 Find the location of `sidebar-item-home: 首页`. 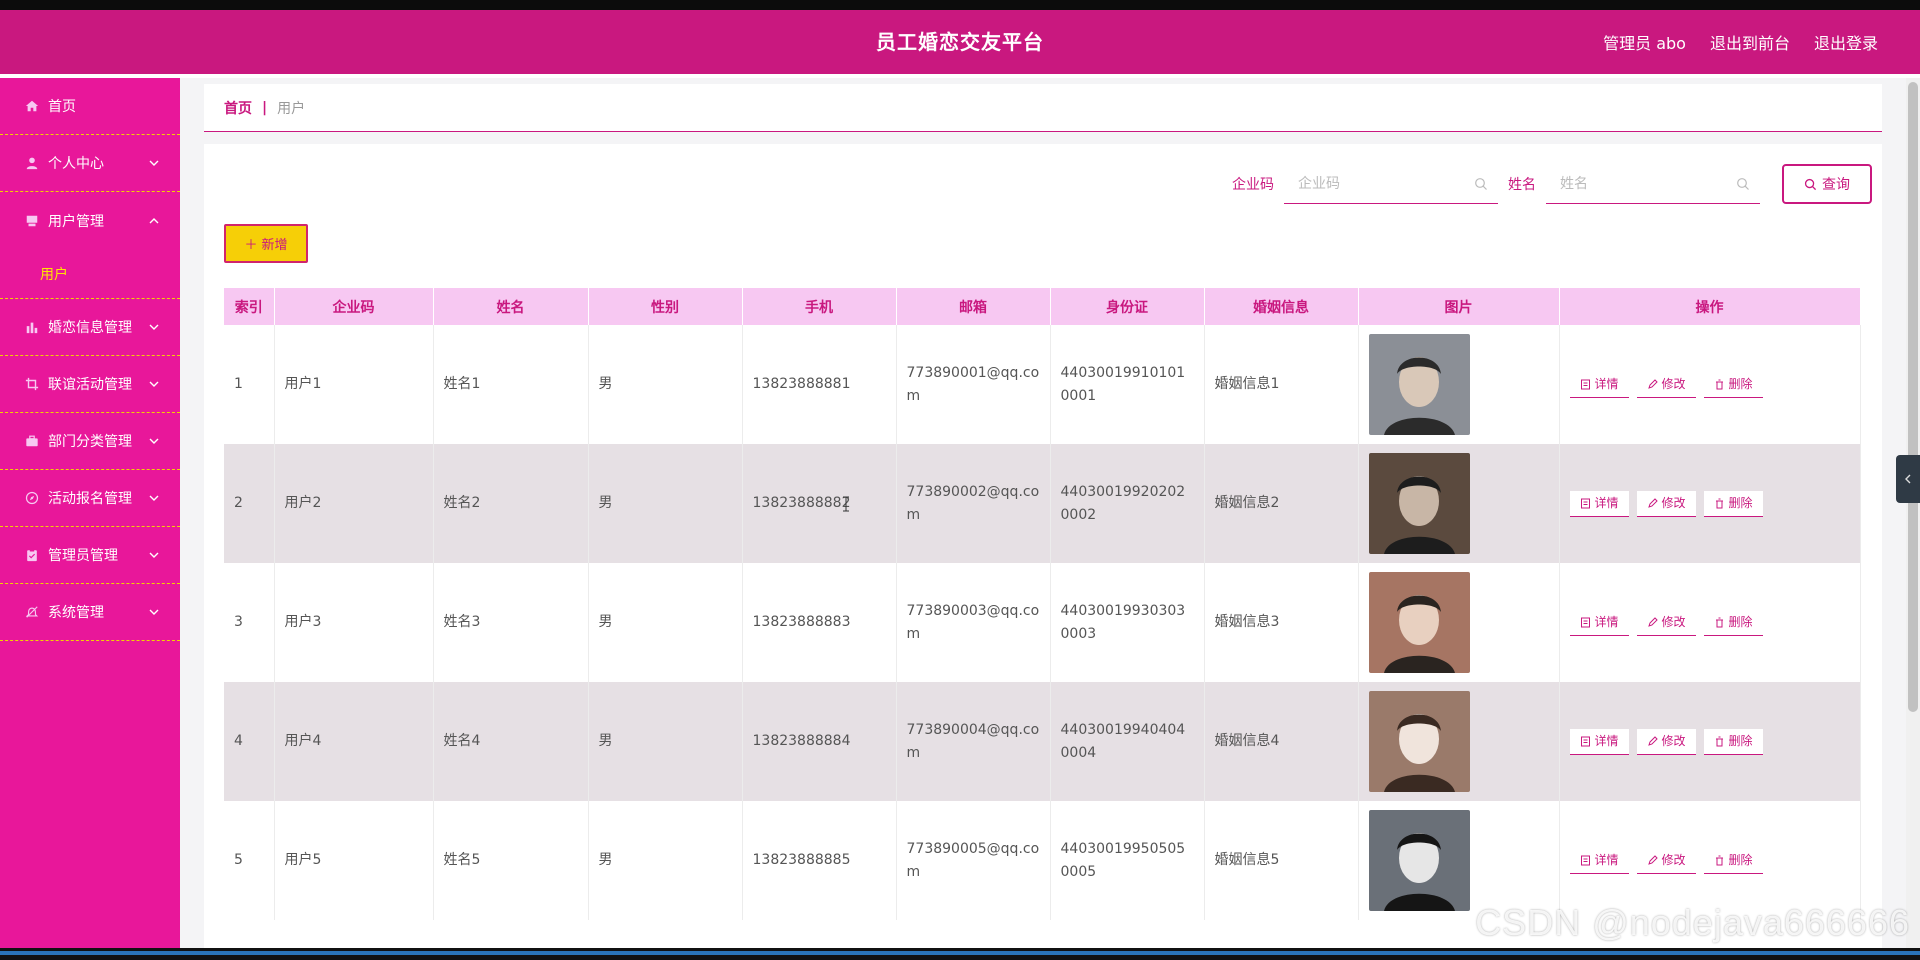

sidebar-item-home: 首页 is located at coordinates (90, 106).